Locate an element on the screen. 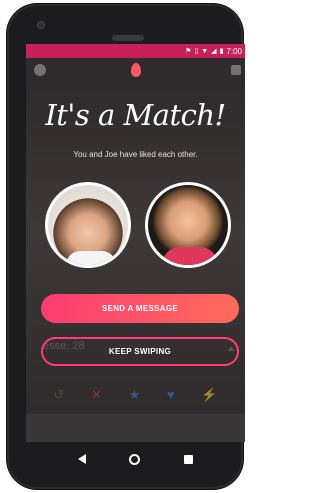  your-avatar is located at coordinates (88, 225).